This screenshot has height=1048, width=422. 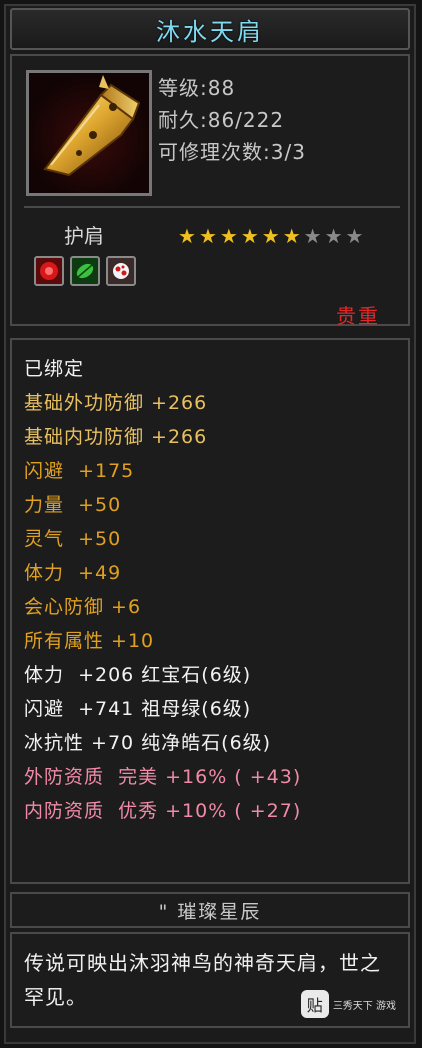 I want to click on rarity-label: 贵重, so click(x=358, y=316).